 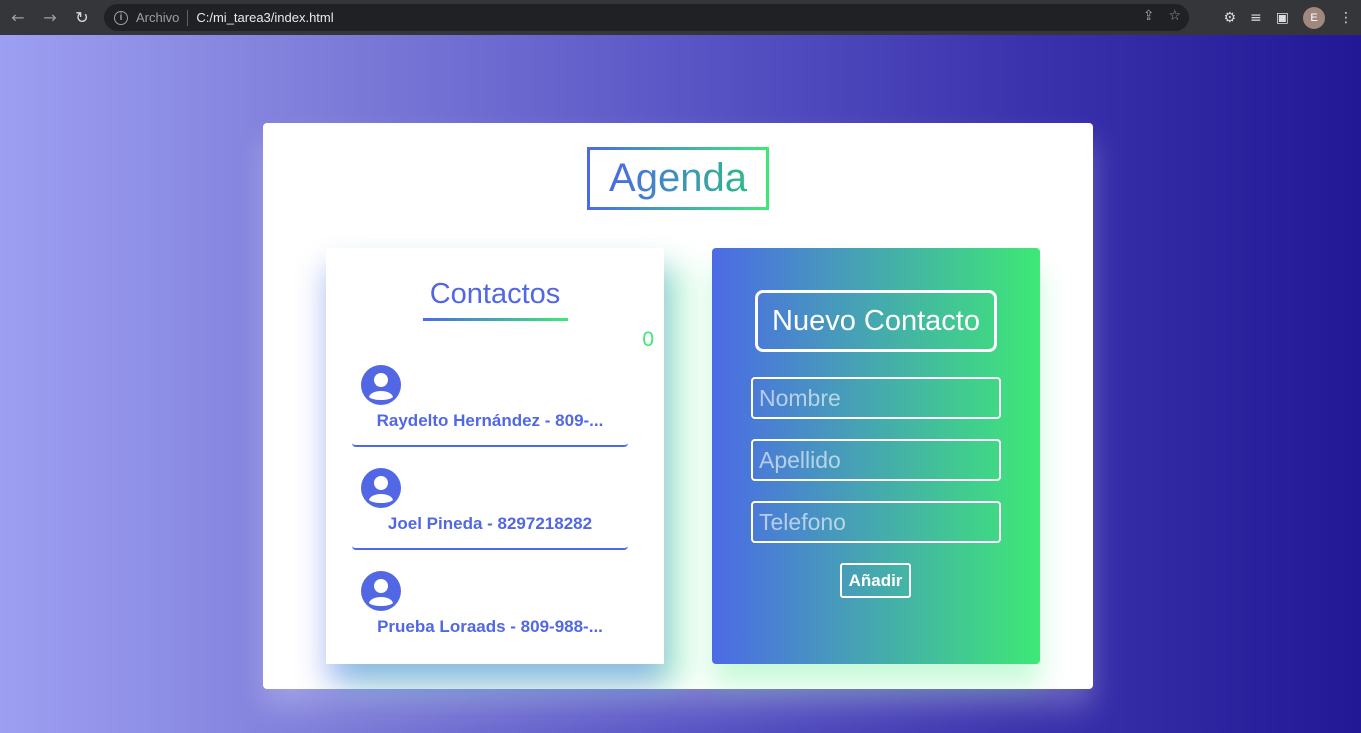 What do you see at coordinates (121, 17) in the screenshot?
I see `info-icon: i` at bounding box center [121, 17].